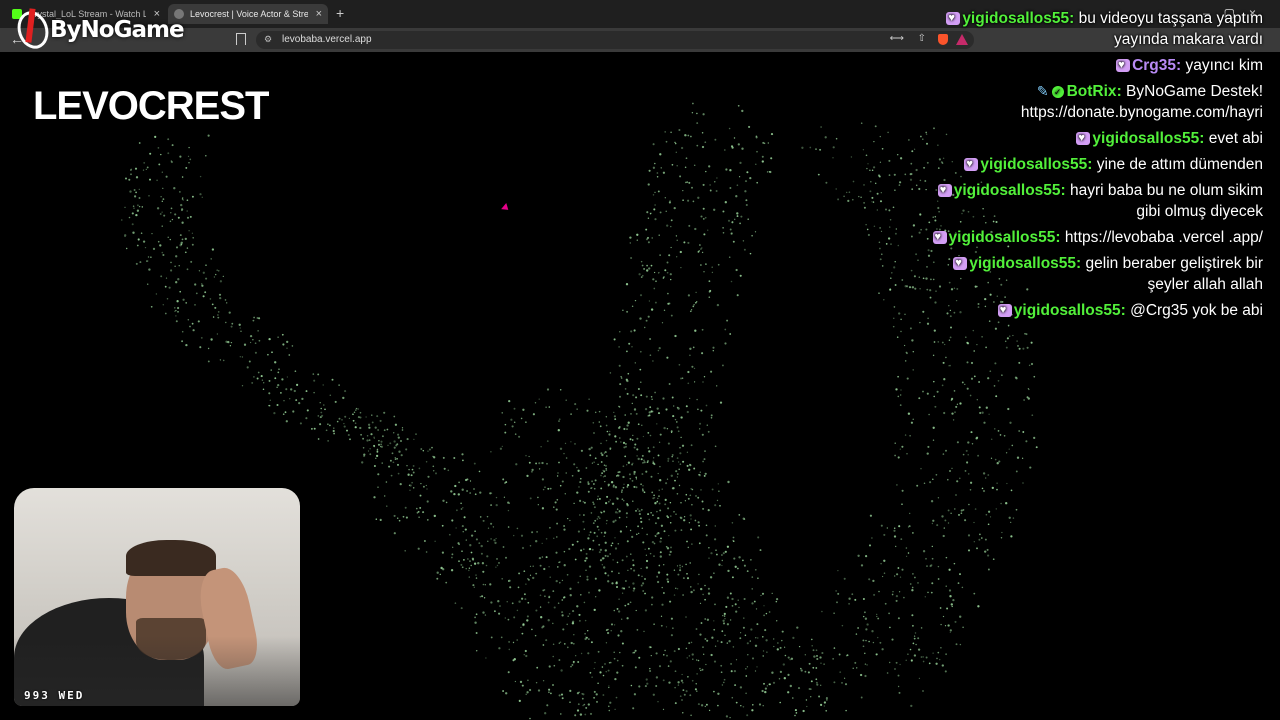  I want to click on heart-badge-icon, so click(953, 18).